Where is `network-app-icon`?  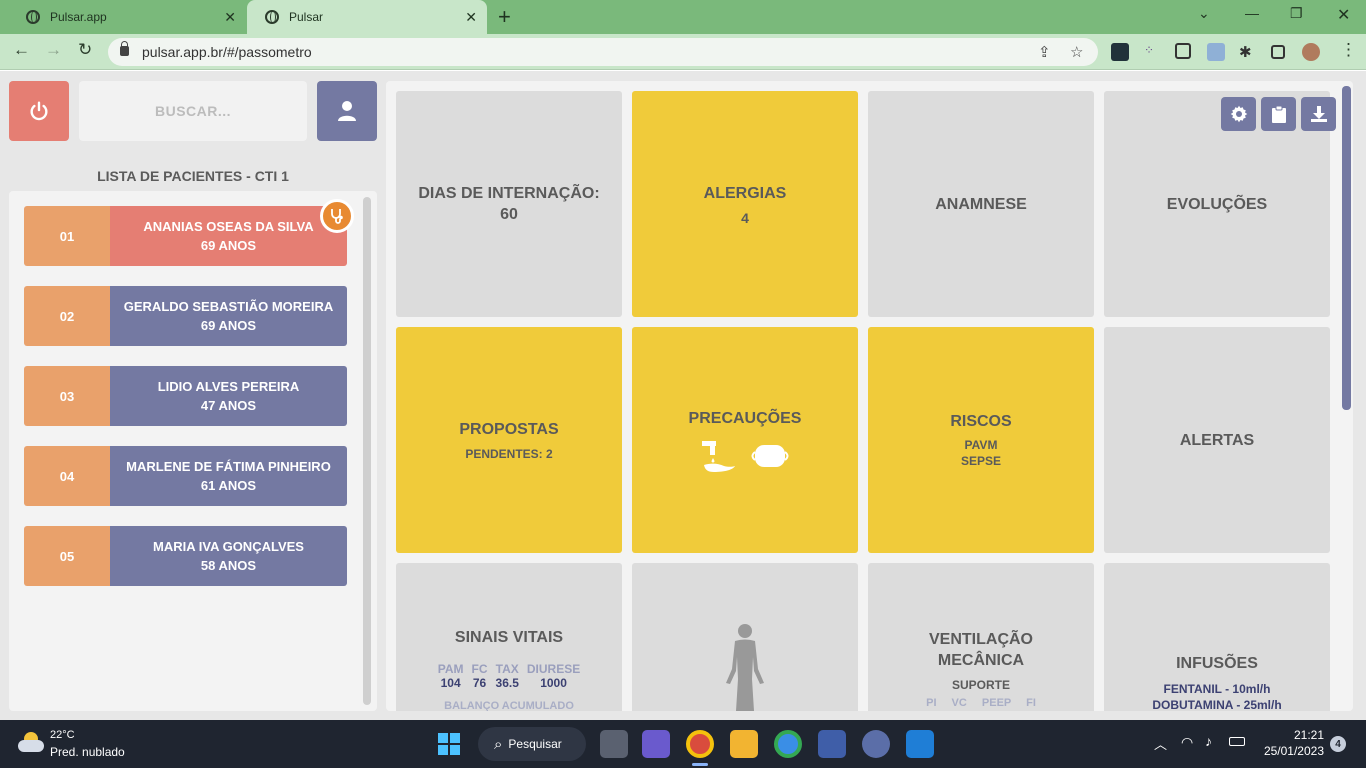
network-app-icon is located at coordinates (832, 744).